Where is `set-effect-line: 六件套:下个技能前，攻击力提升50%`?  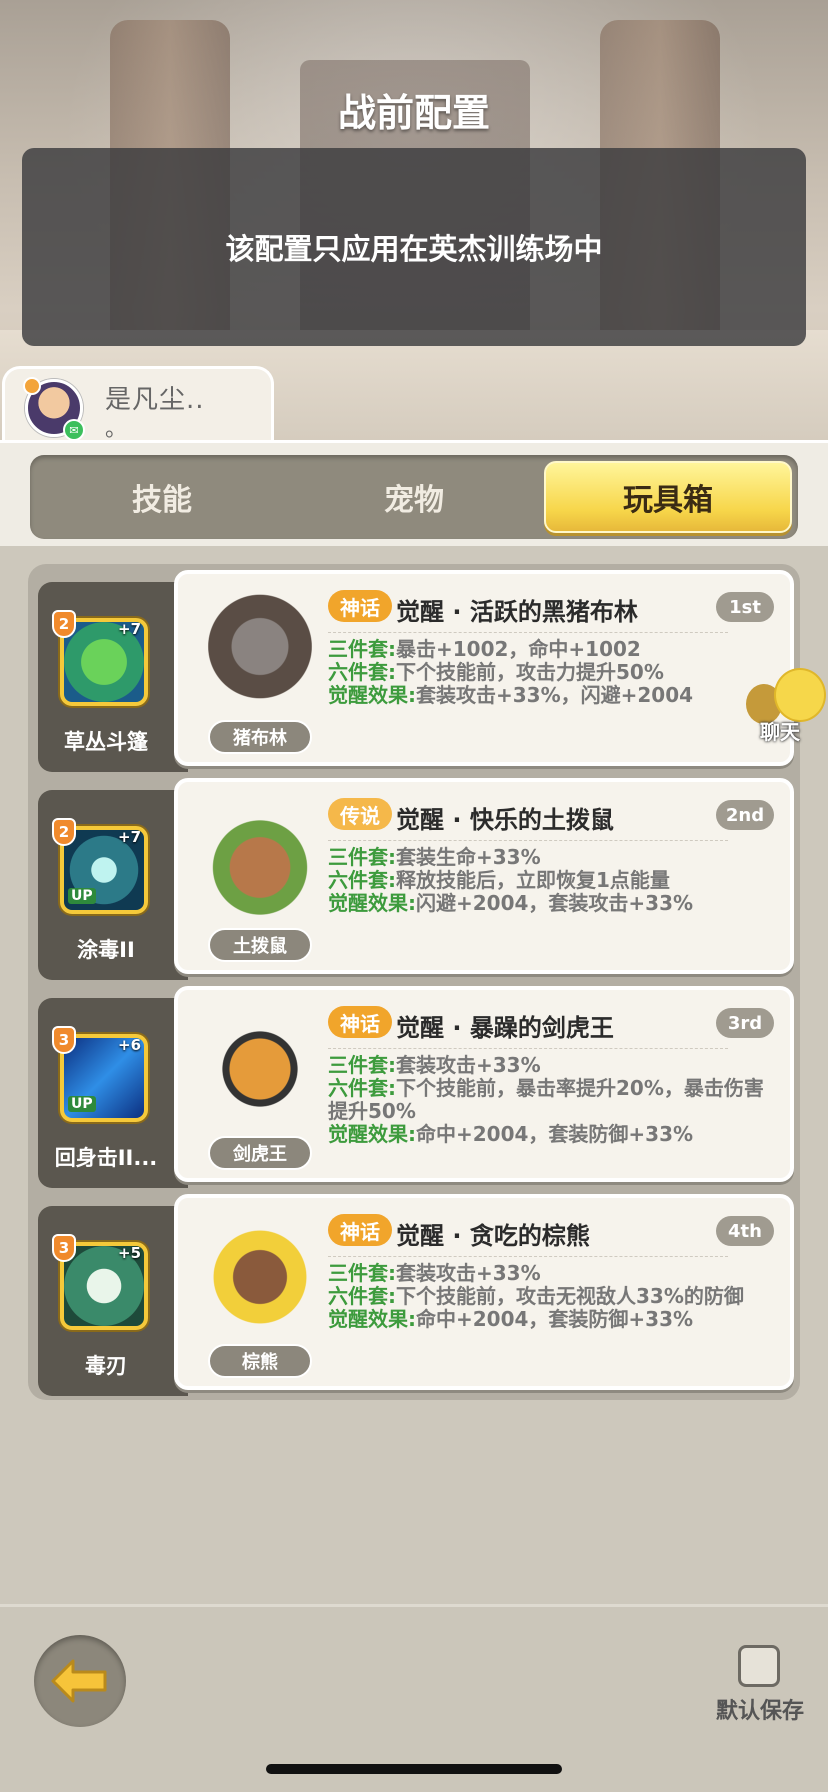 set-effect-line: 六件套:下个技能前，攻击力提升50% is located at coordinates (548, 672).